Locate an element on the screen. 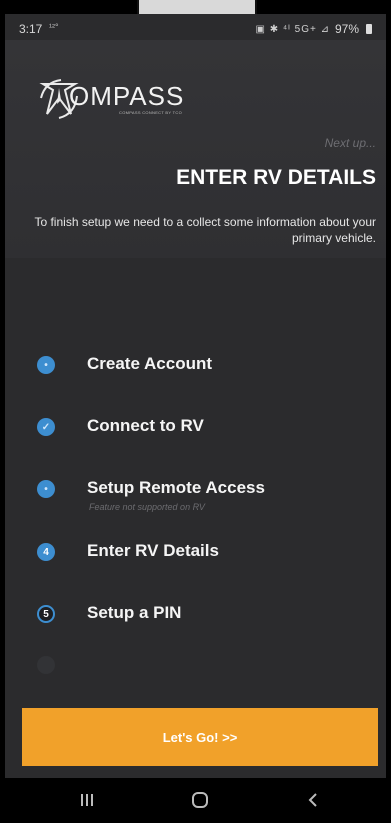  notification-icon: ¹²° is located at coordinates (54, 27).